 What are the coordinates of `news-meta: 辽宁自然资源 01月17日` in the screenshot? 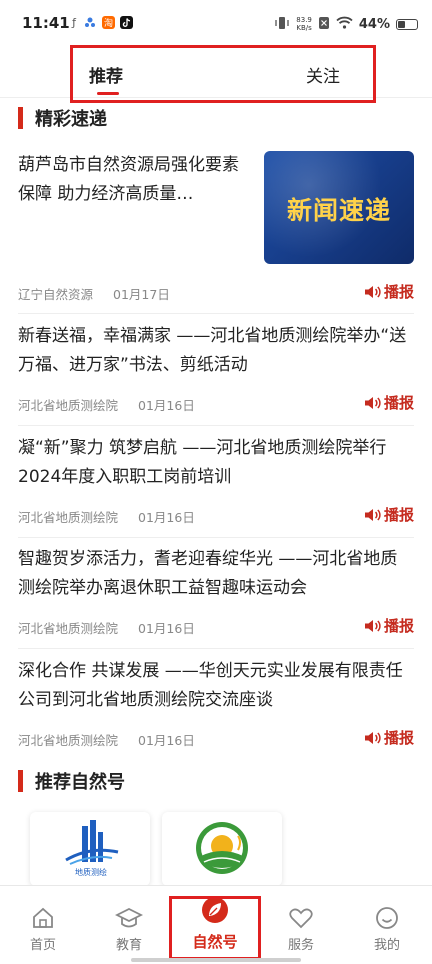 It's located at (94, 293).